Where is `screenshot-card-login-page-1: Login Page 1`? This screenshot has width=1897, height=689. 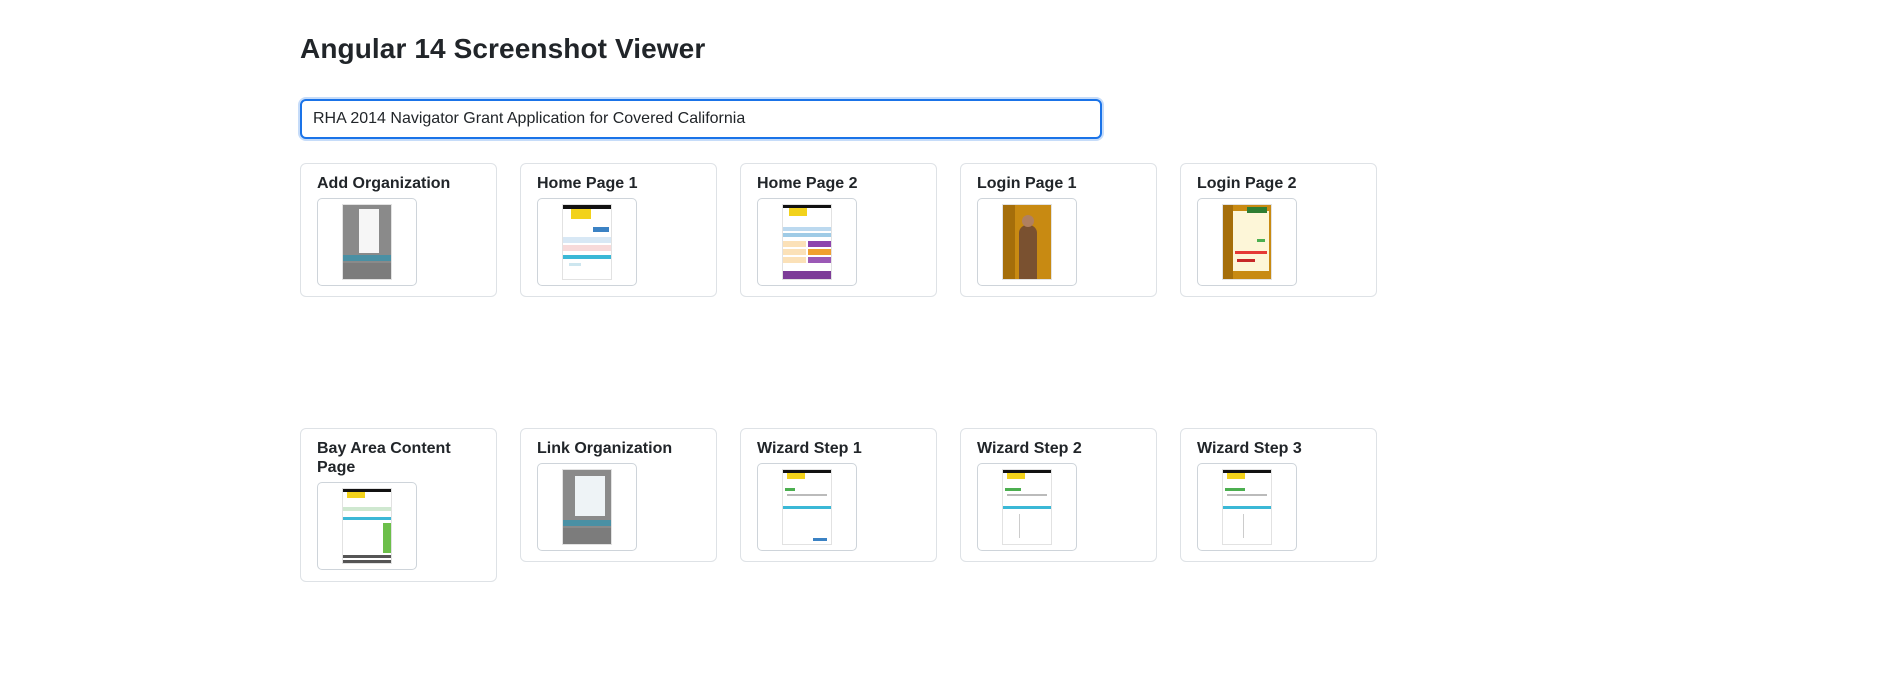 screenshot-card-login-page-1: Login Page 1 is located at coordinates (1058, 230).